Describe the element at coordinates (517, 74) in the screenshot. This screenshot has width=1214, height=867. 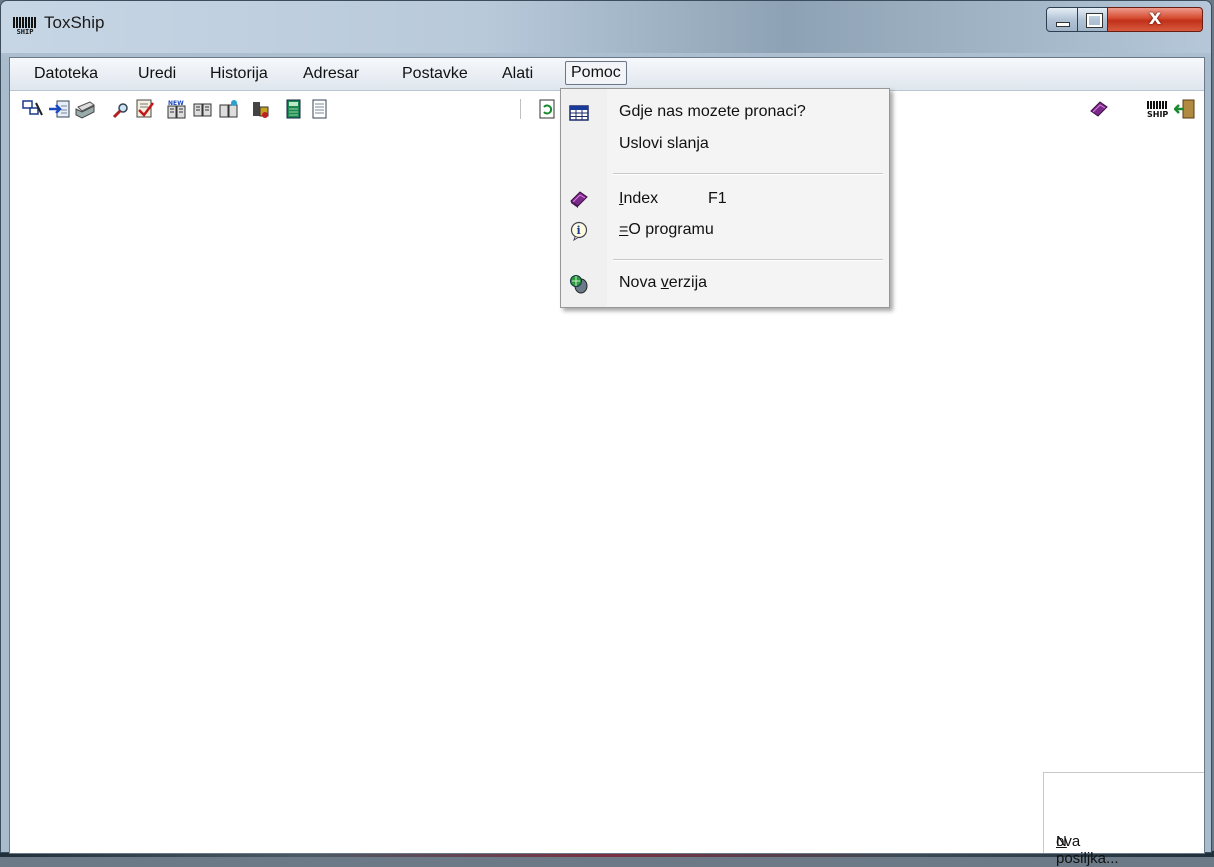
I see `menu-alati: Alati` at that location.